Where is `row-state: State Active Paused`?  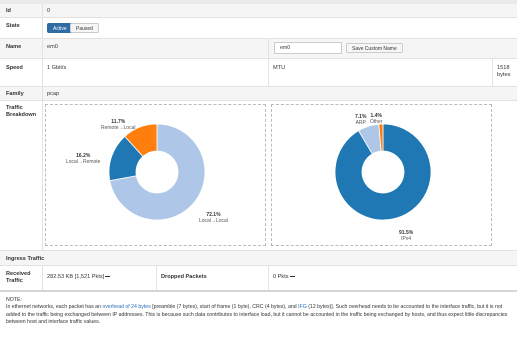
row-state: State Active Paused is located at coordinates (258, 28).